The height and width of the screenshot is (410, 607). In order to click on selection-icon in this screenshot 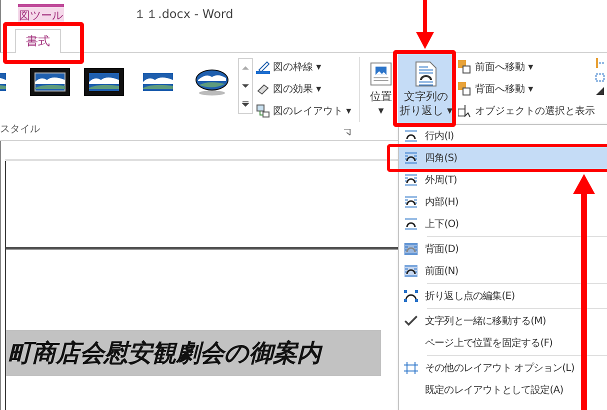, I will do `click(465, 111)`.